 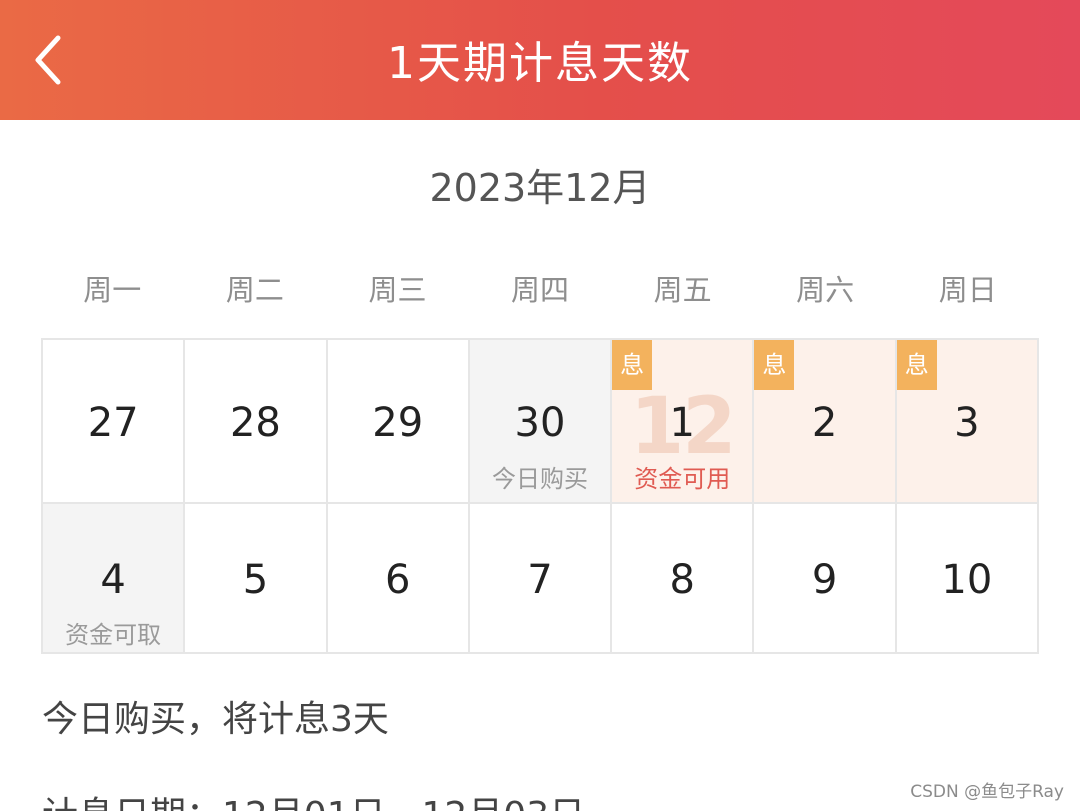 I want to click on day-cell: 27, so click(x=114, y=422).